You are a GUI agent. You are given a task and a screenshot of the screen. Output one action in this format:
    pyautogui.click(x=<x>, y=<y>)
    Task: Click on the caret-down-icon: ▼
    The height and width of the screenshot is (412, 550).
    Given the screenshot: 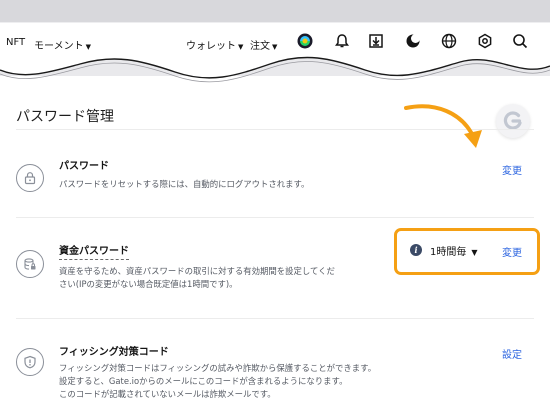 What is the action you would take?
    pyautogui.click(x=474, y=252)
    